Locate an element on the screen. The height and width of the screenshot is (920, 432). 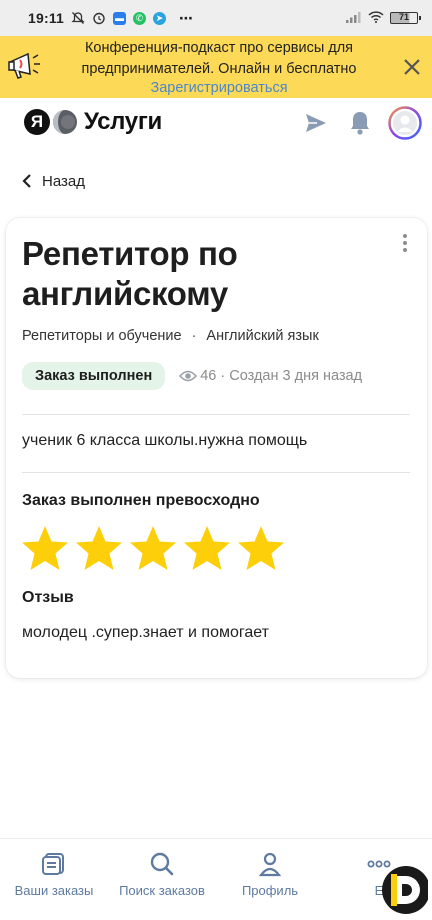
rating-stars is located at coordinates (153, 549).